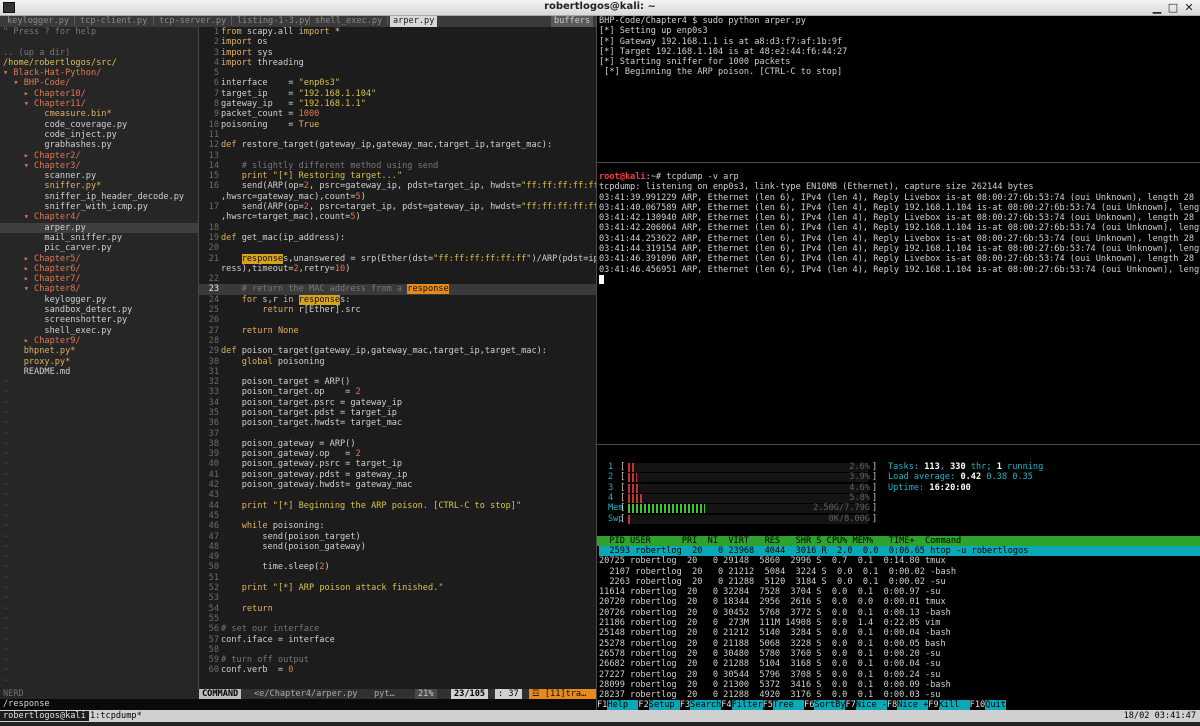 The image size is (1200, 726). Describe the element at coordinates (397, 42) in the screenshot. I see `code-line: 2 import os` at that location.